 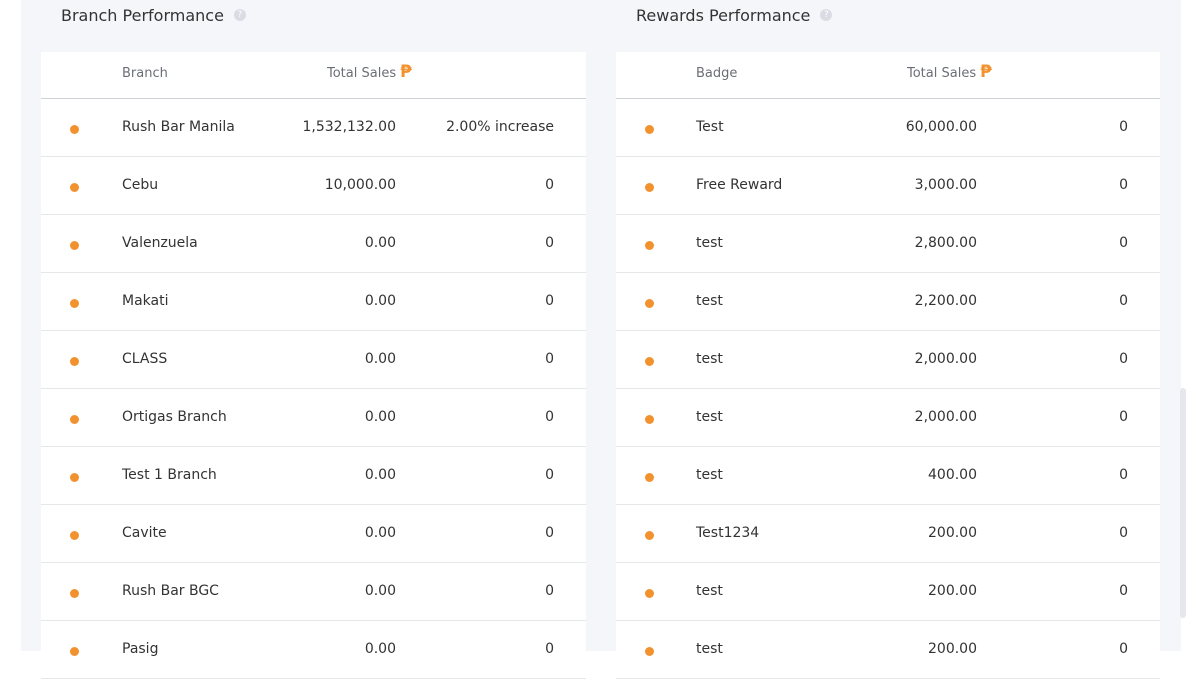 I want to click on table-row: Test 60,000.00 0, so click(x=888, y=128).